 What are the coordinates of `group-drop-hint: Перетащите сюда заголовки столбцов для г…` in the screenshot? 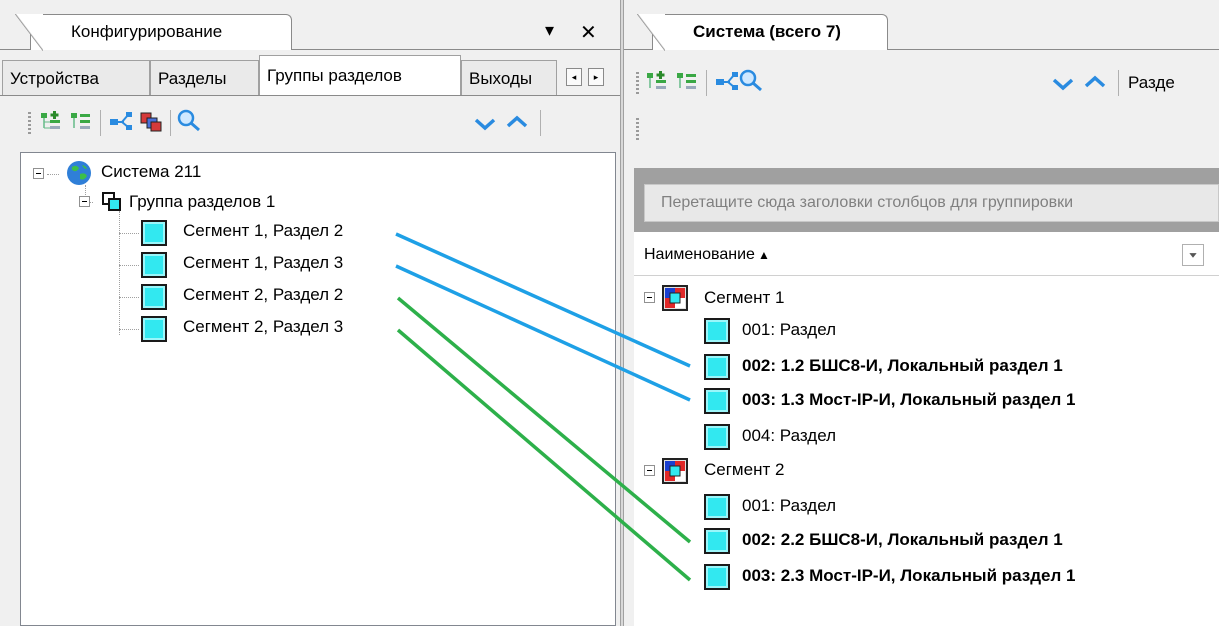 It's located at (931, 203).